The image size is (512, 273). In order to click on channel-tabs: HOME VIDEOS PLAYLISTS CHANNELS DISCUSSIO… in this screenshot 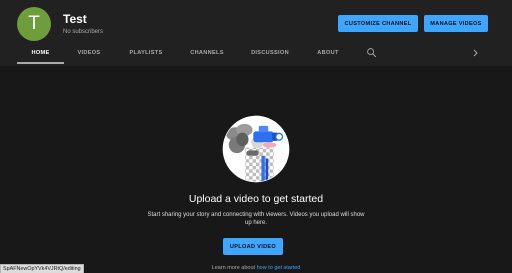, I will do `click(256, 54)`.